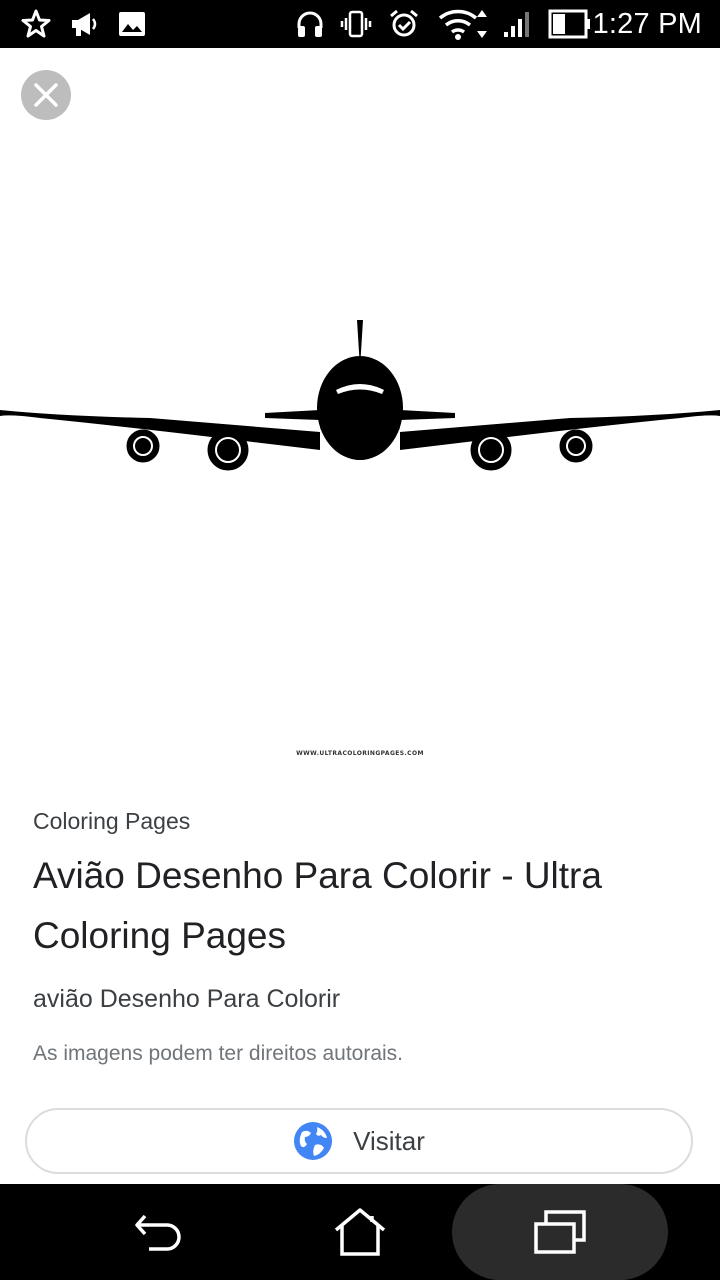  I want to click on megaphone-icon, so click(84, 24).